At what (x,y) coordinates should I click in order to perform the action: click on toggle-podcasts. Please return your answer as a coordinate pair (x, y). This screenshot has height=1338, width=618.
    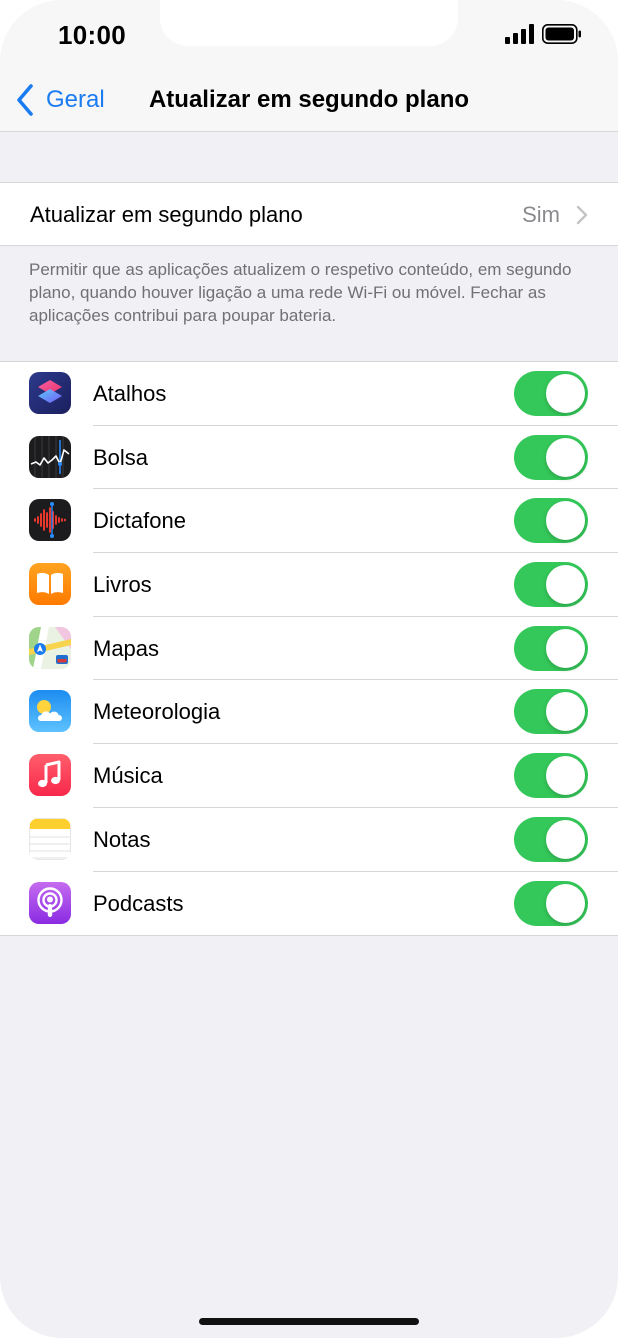
    Looking at the image, I should click on (551, 903).